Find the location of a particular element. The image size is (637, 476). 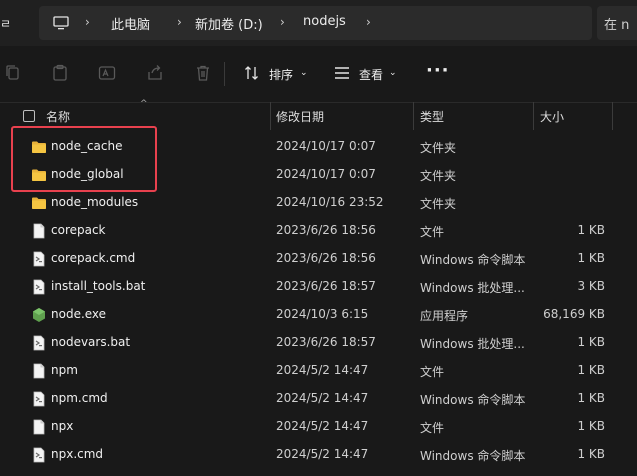

file-name: corepack.cmd is located at coordinates (93, 258).